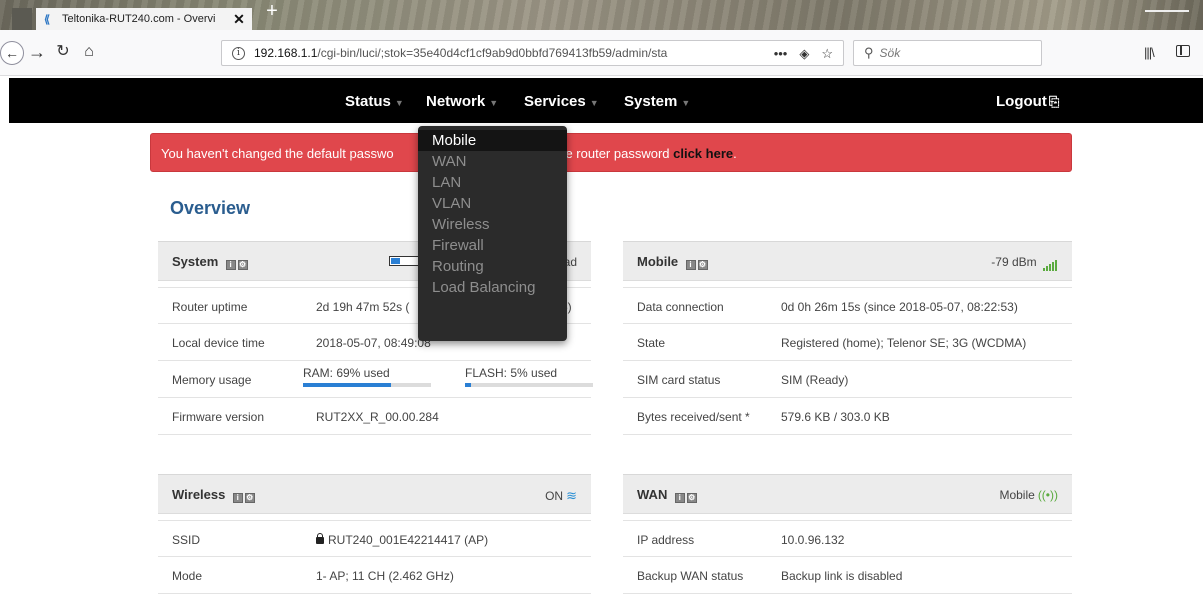 The height and width of the screenshot is (594, 1203). I want to click on forward-arrow-icon: →, so click(37, 53).